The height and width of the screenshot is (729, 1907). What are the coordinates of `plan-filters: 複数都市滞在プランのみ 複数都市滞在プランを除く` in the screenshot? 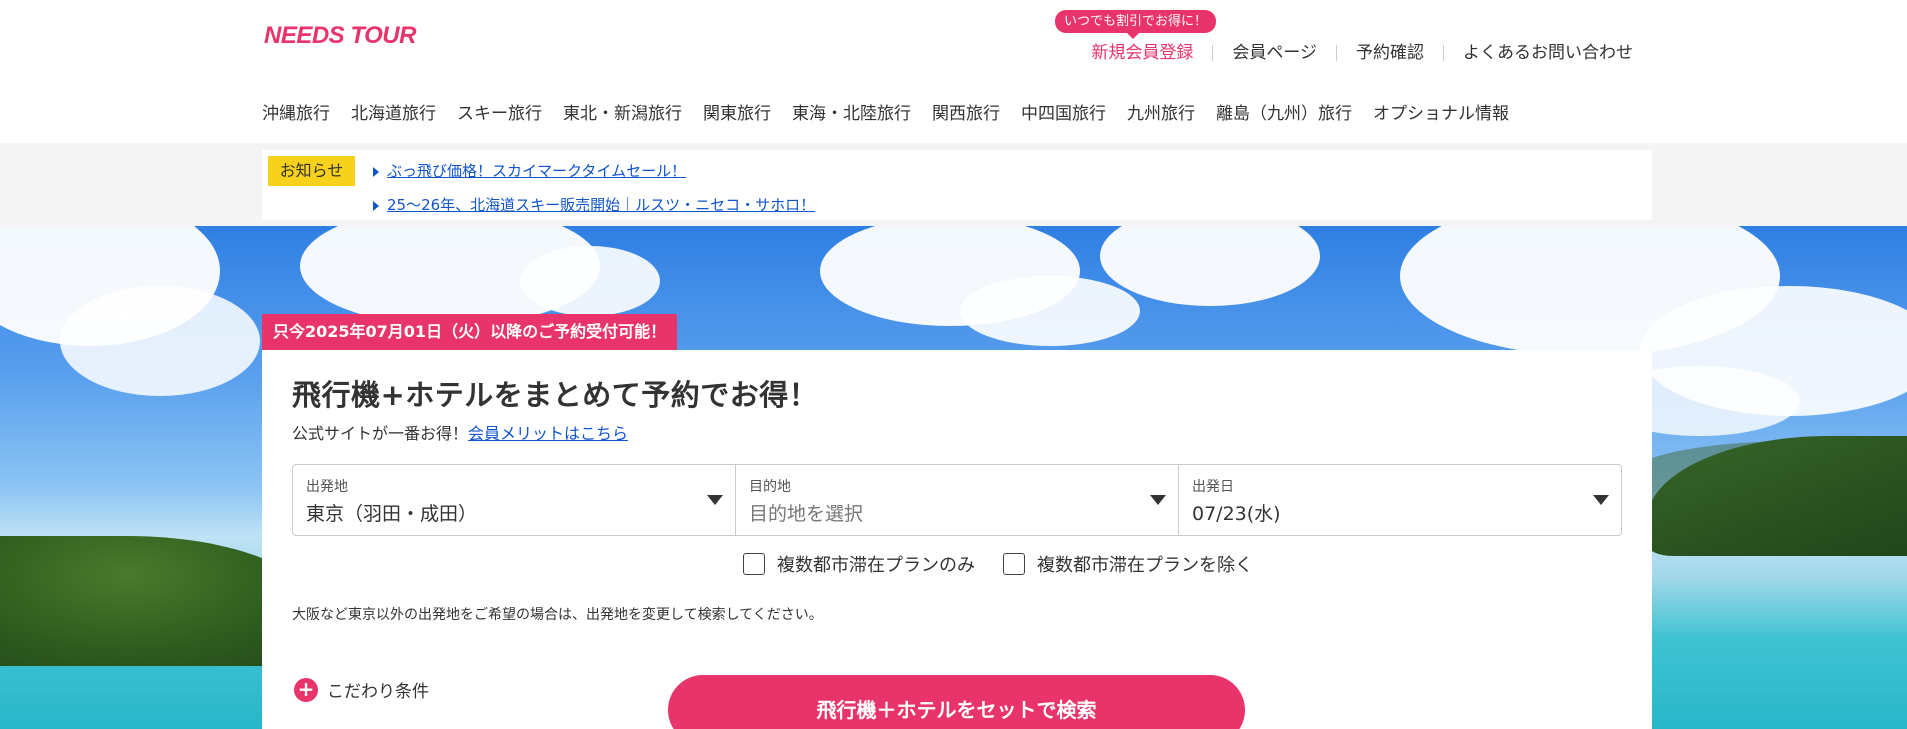 It's located at (1012, 564).